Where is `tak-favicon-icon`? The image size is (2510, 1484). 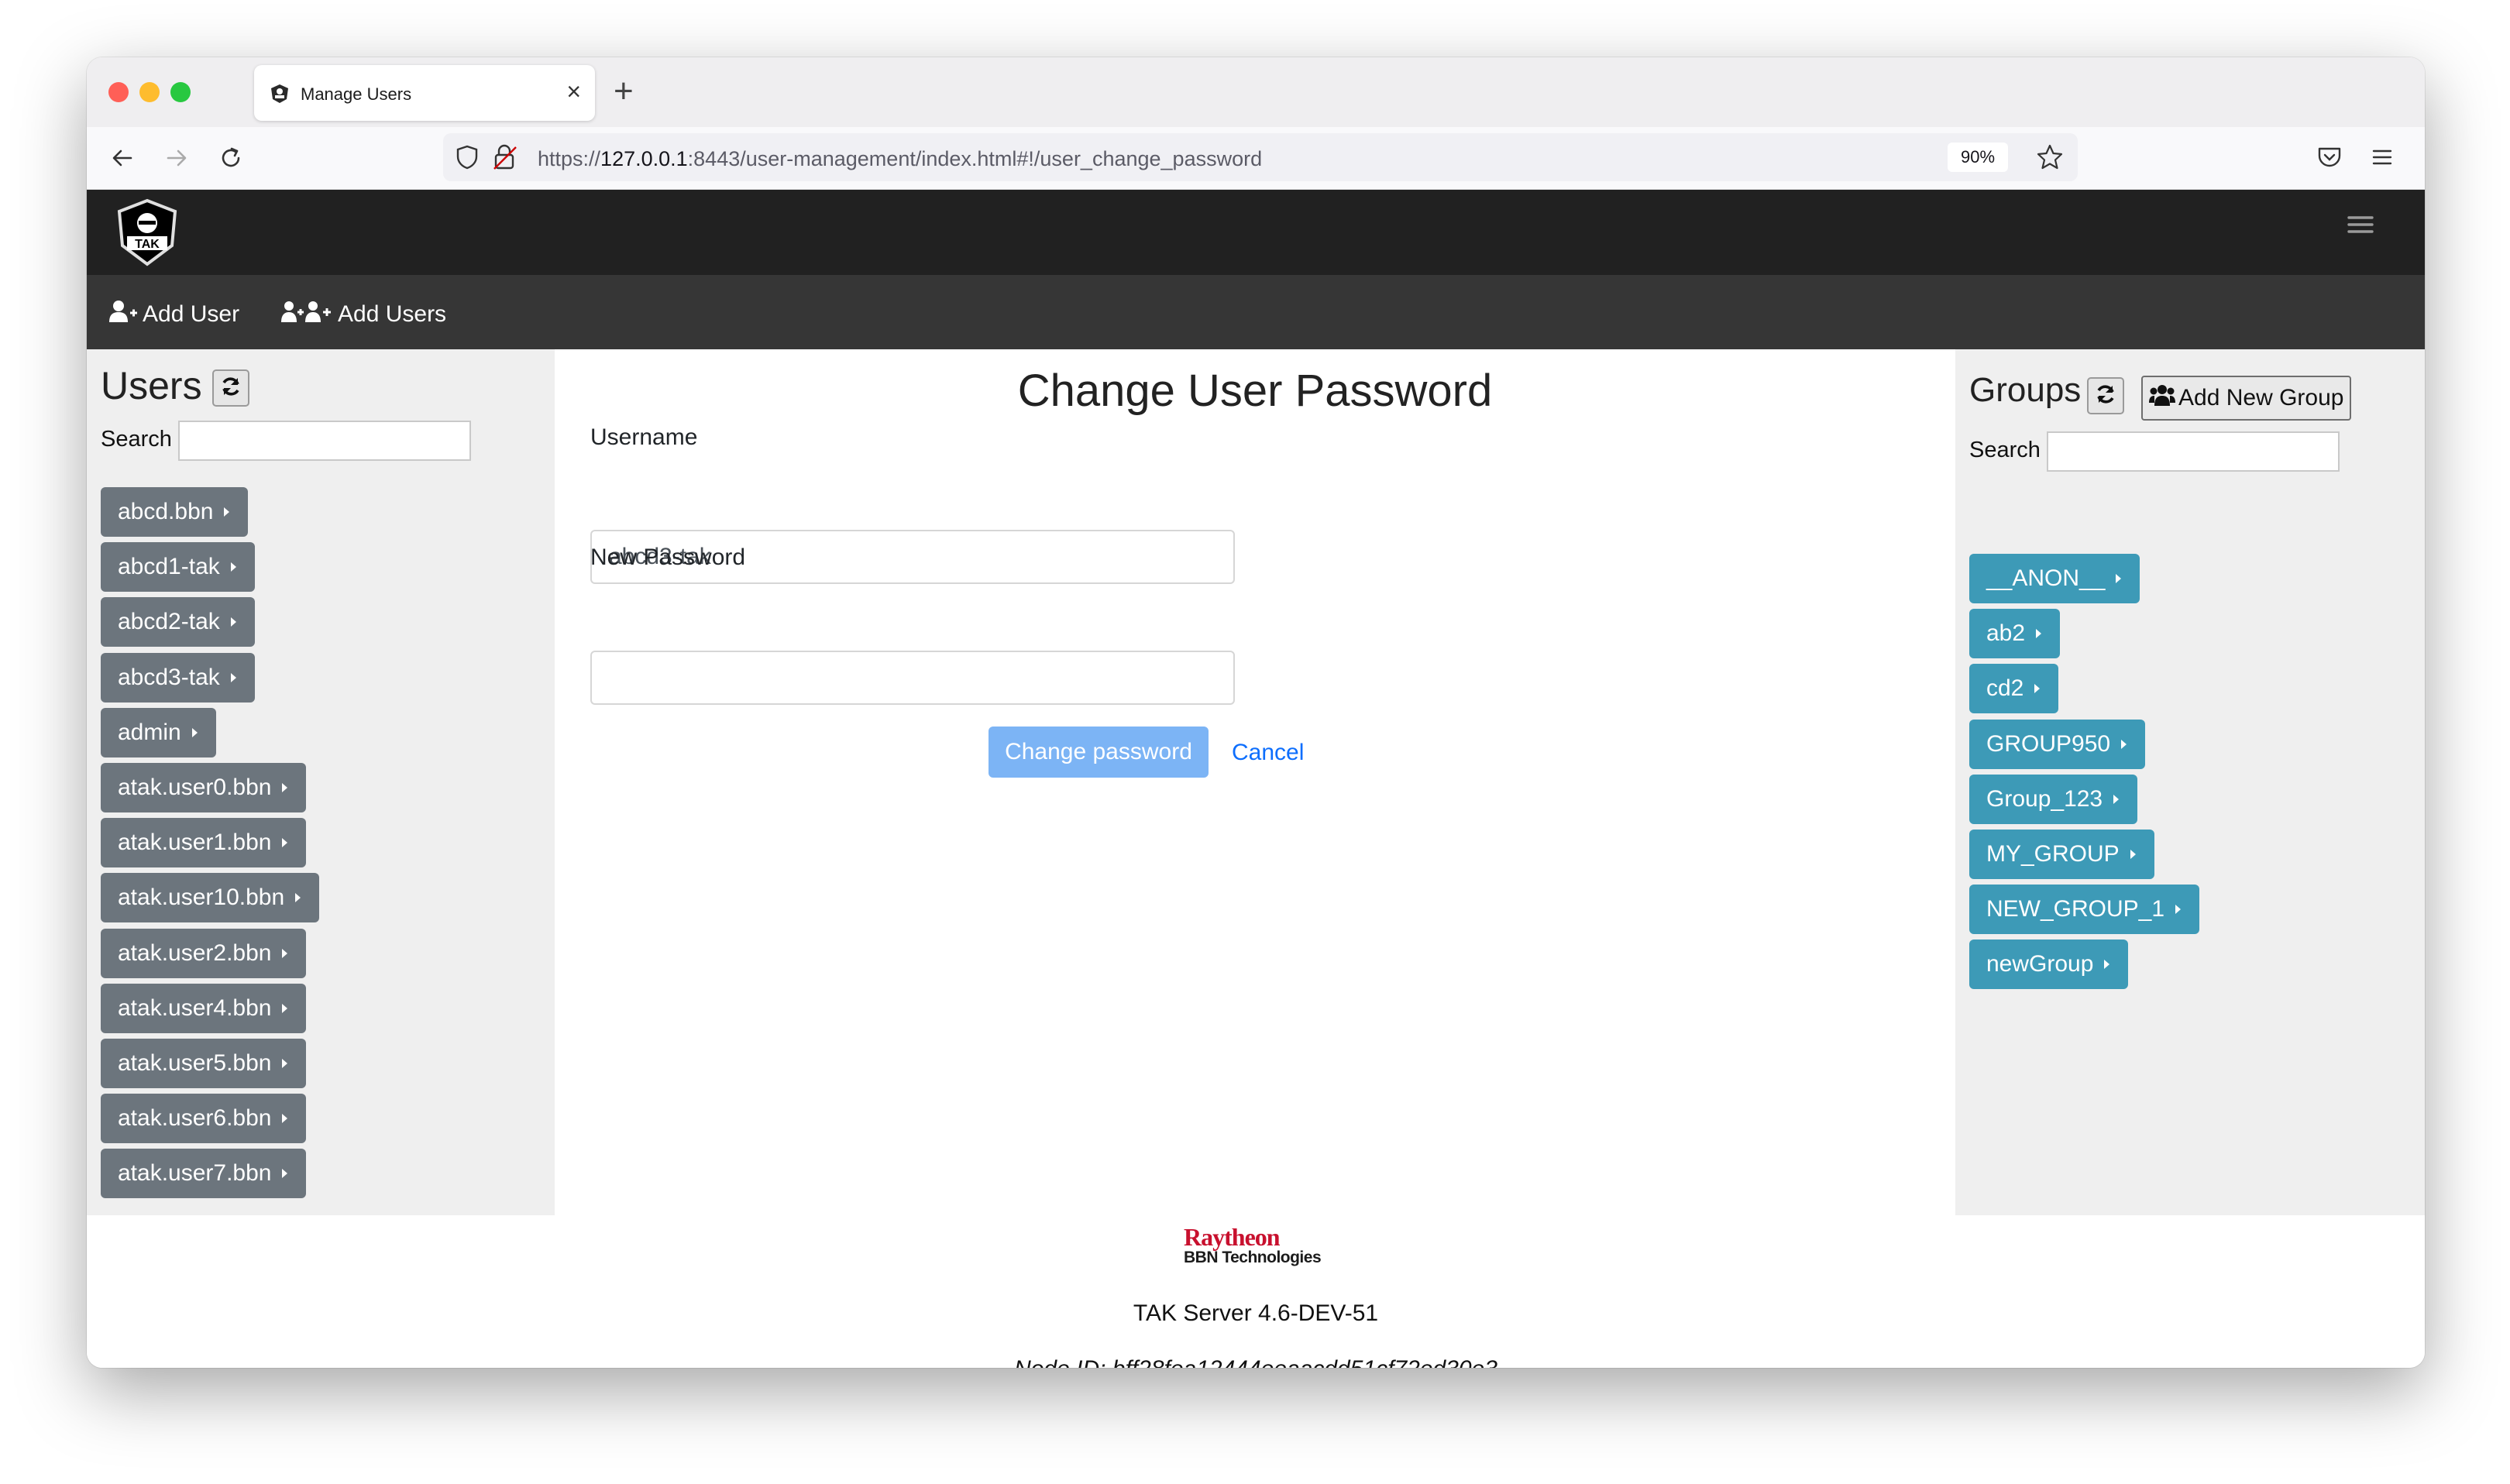
tak-favicon-icon is located at coordinates (280, 96).